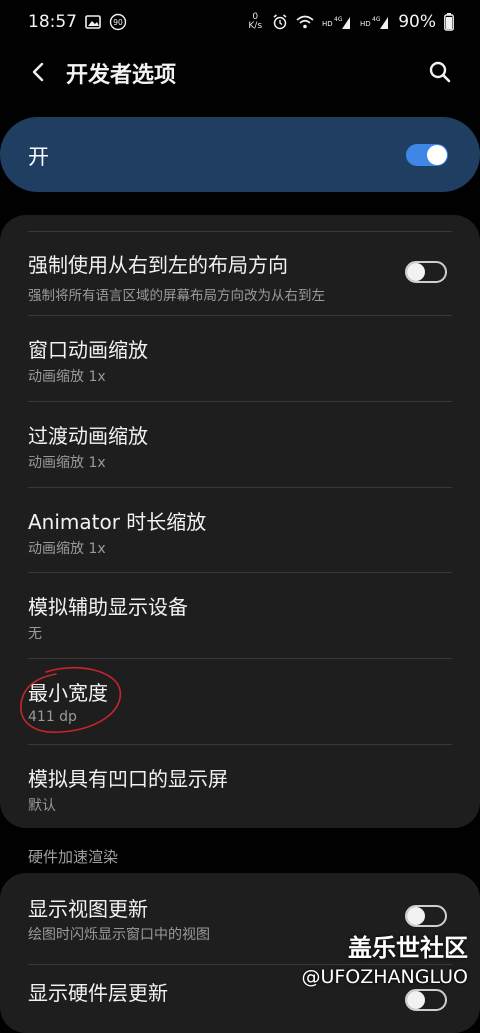  Describe the element at coordinates (42, 806) in the screenshot. I see `setting-subtitle: 默认` at that location.